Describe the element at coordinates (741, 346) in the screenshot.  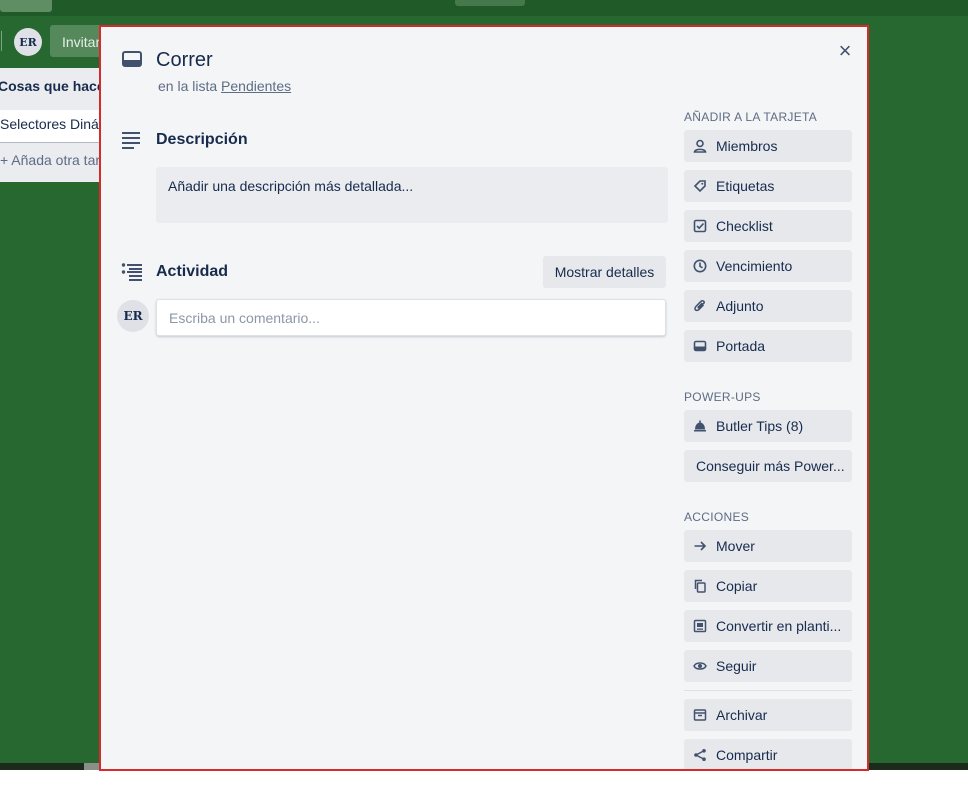
I see `cover-label: Portada` at that location.